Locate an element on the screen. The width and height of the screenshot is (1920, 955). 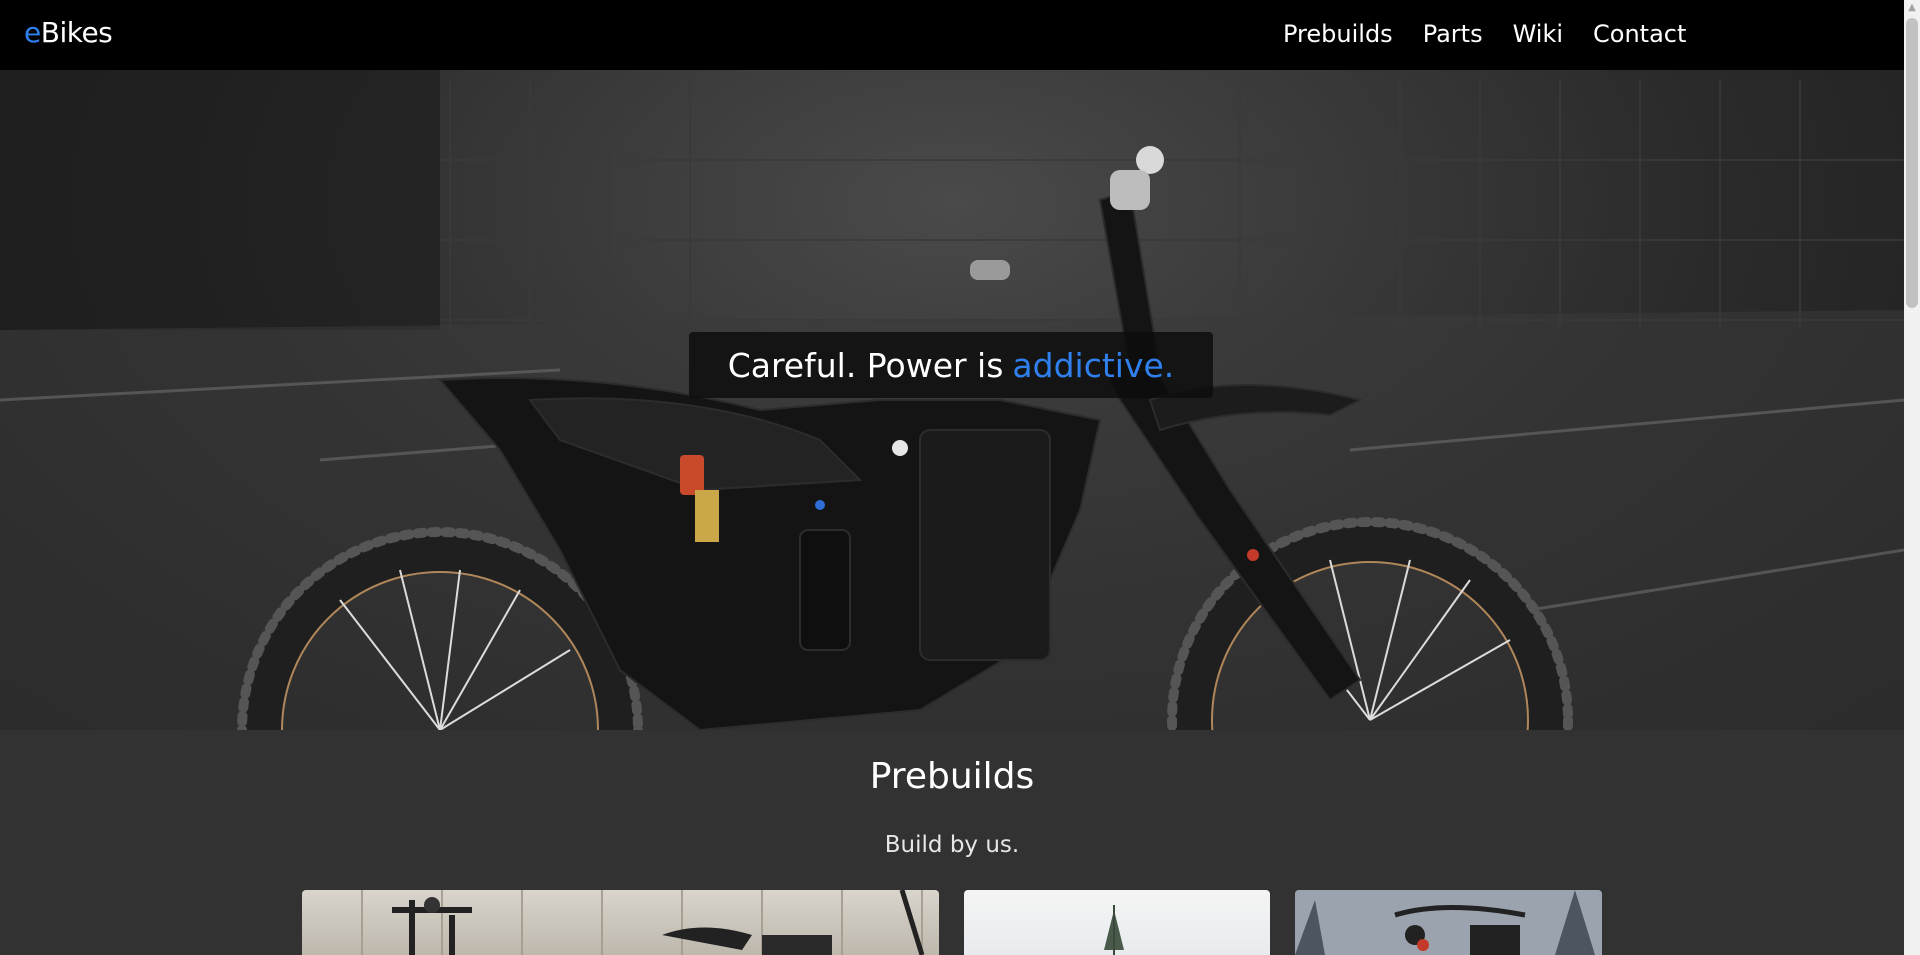
page-scrollbar: ▲ is located at coordinates (1912, 477).